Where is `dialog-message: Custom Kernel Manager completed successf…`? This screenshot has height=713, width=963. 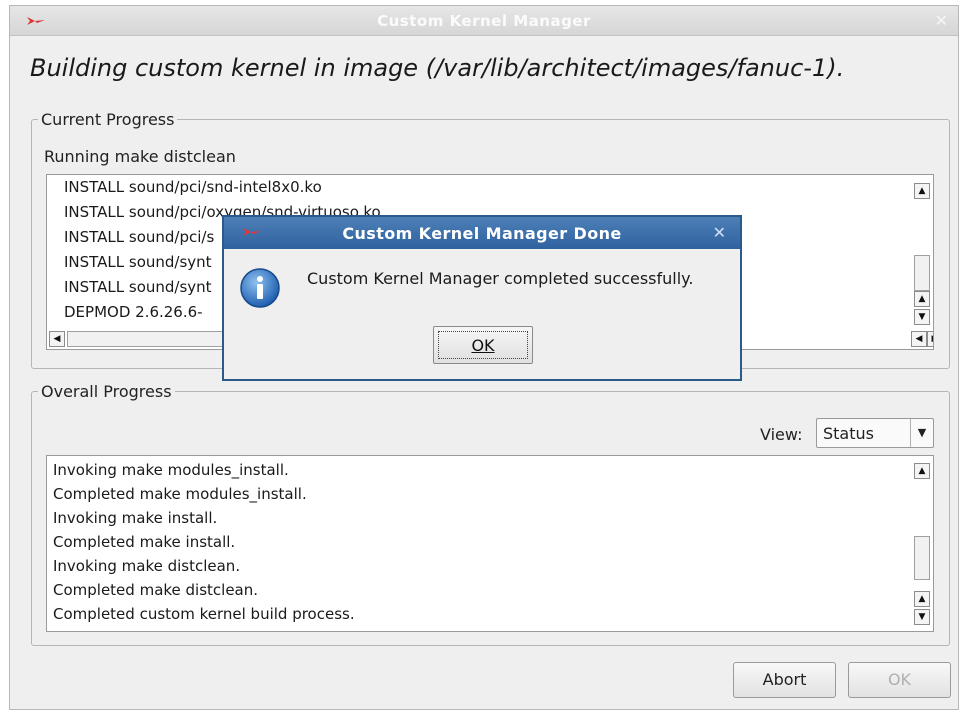 dialog-message: Custom Kernel Manager completed successf… is located at coordinates (500, 278).